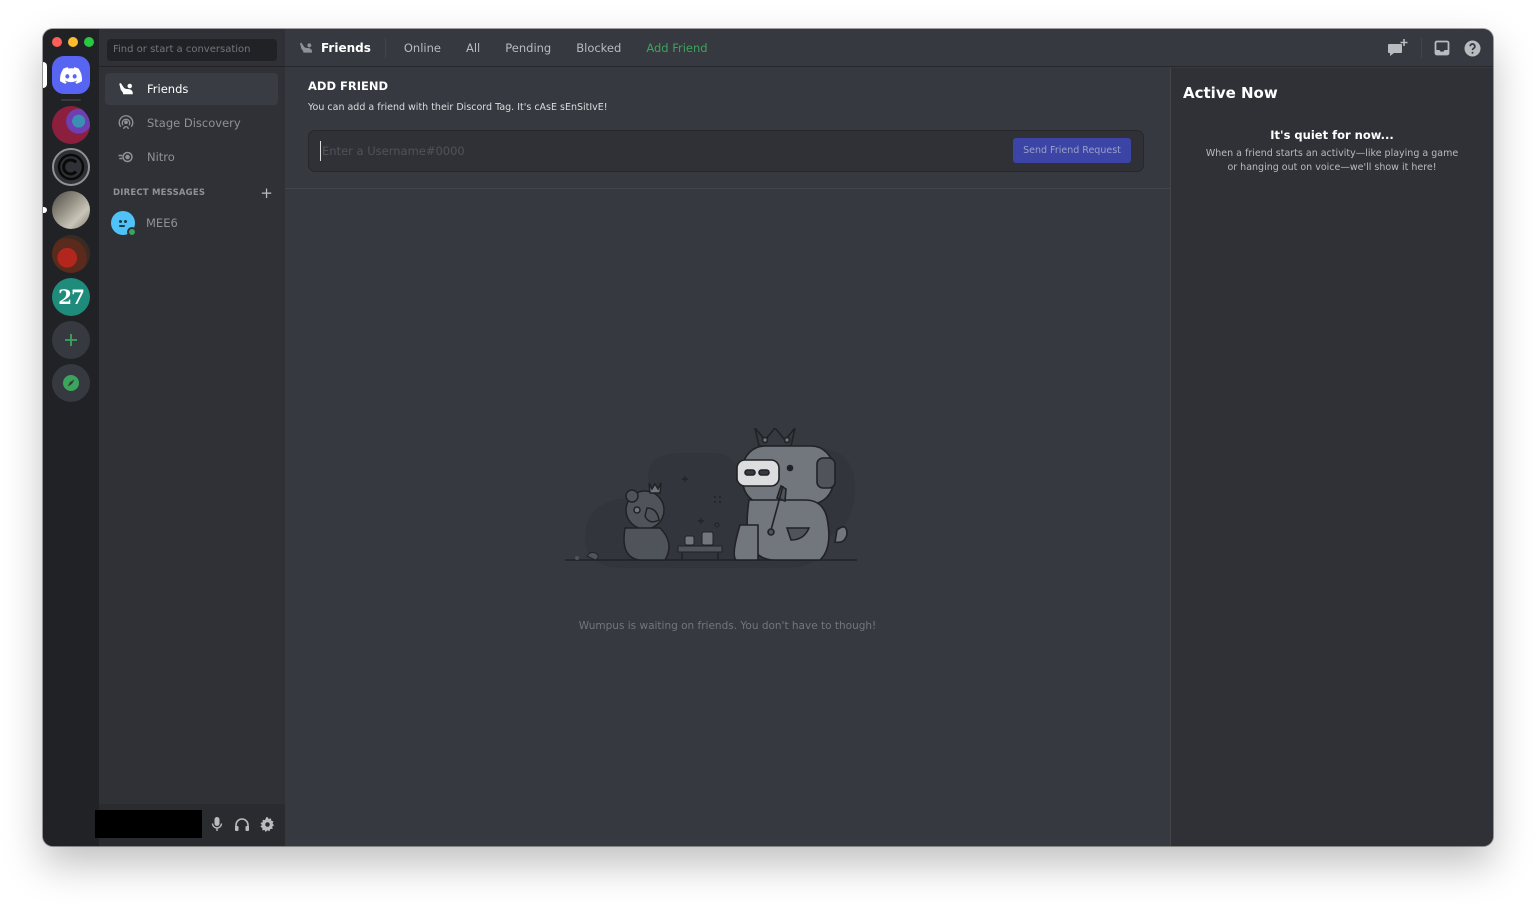  I want to click on tab-add-friend: Add Friend, so click(676, 48).